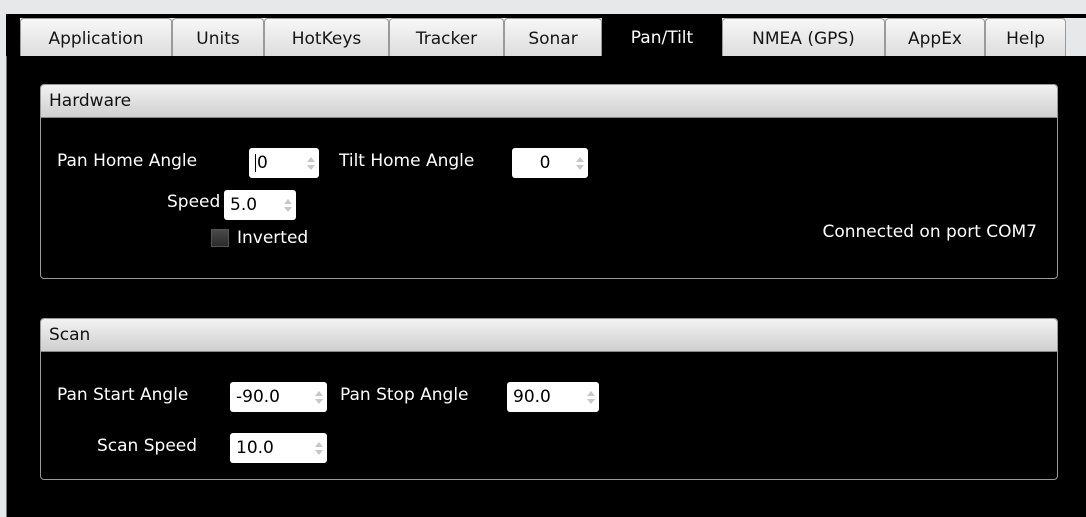 The height and width of the screenshot is (517, 1086). What do you see at coordinates (549, 101) in the screenshot?
I see `hardware-group-title: Hardware` at bounding box center [549, 101].